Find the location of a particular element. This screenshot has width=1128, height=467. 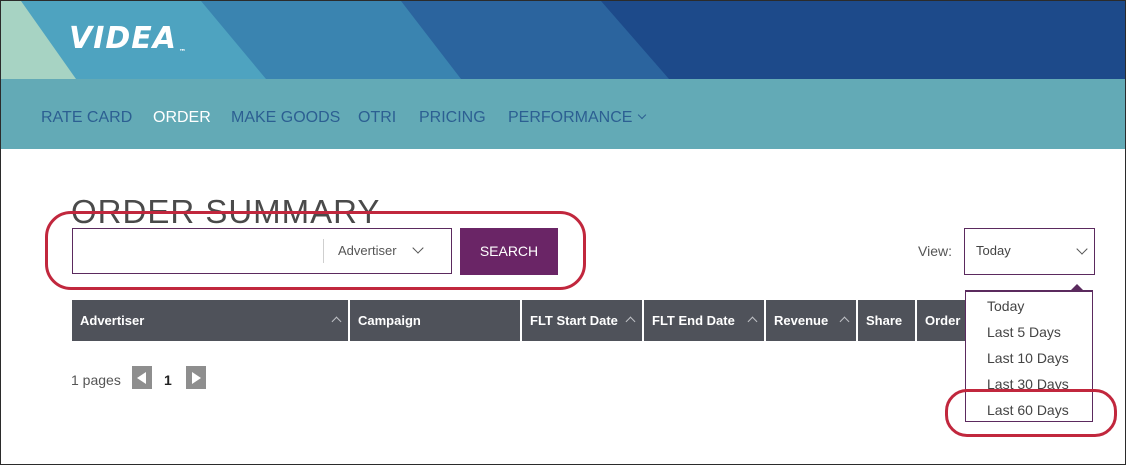

search-divider is located at coordinates (323, 251).